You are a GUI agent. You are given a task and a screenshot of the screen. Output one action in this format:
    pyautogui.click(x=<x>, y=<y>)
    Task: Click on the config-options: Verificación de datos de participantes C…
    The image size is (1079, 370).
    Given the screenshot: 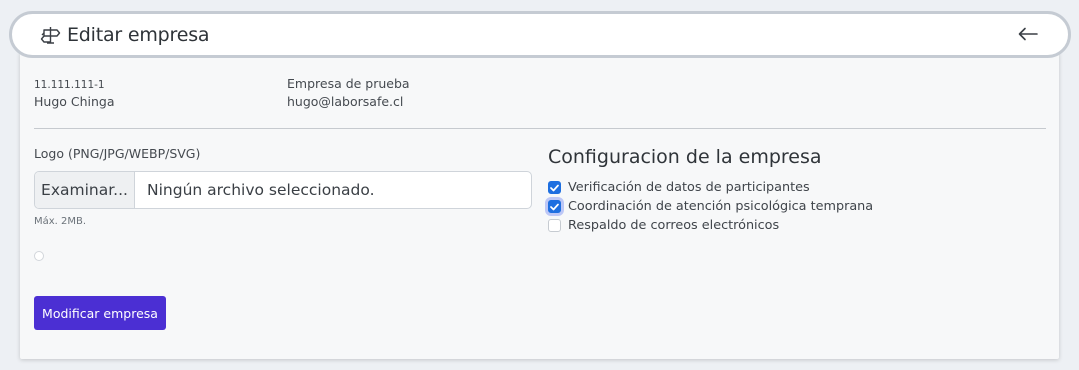 What is the action you would take?
    pyautogui.click(x=710, y=206)
    